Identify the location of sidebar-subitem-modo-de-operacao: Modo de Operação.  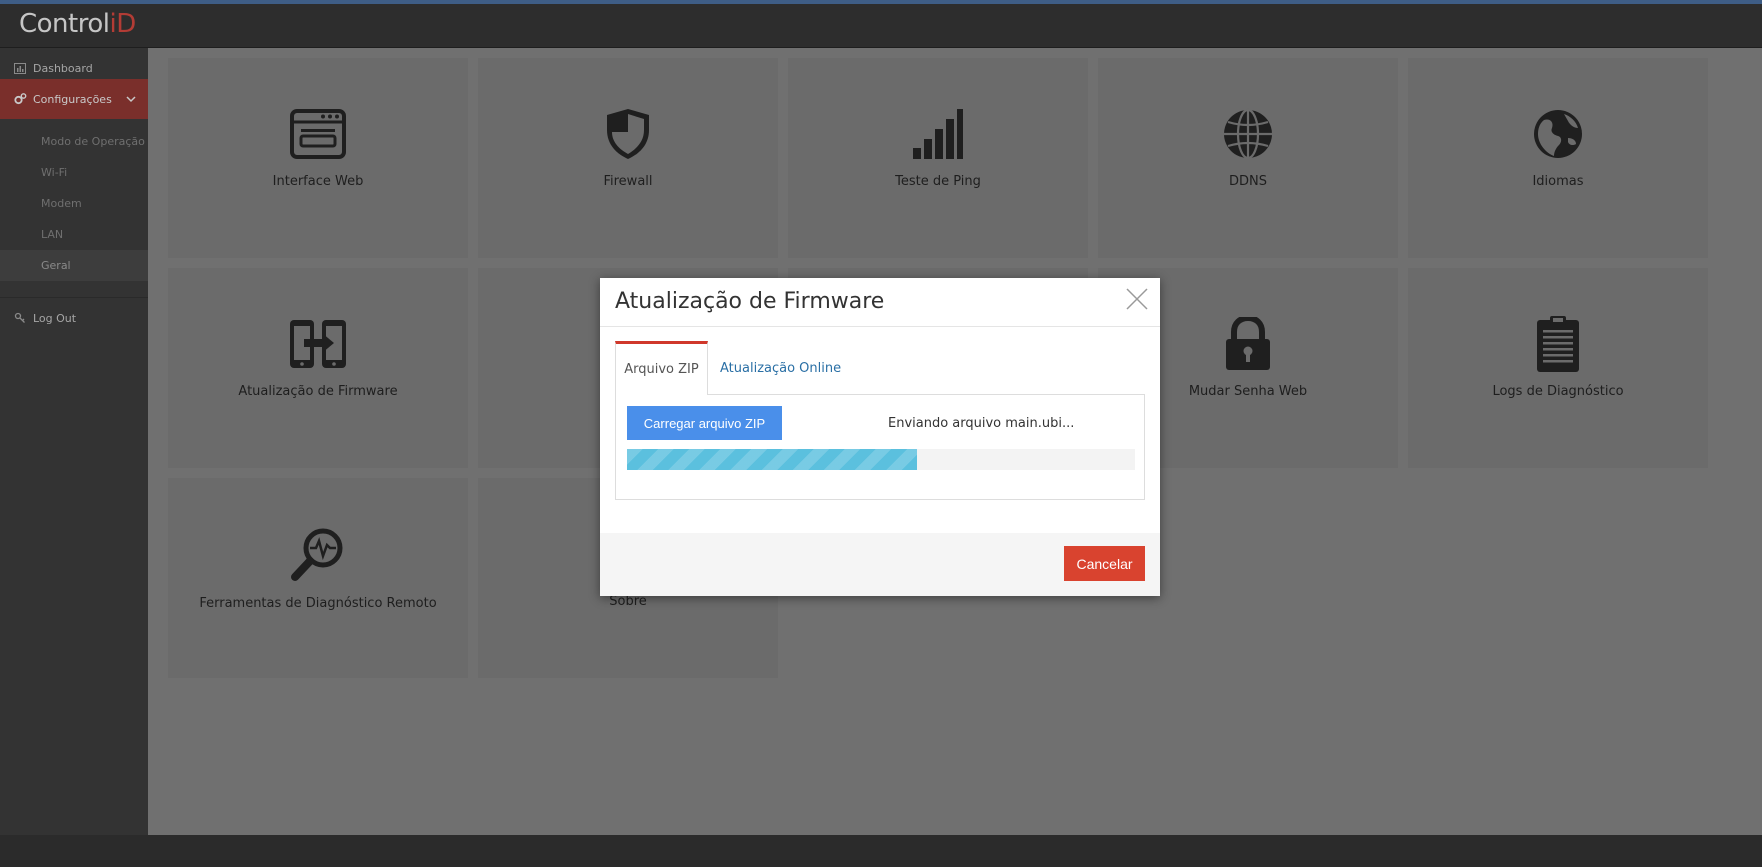
(74, 141).